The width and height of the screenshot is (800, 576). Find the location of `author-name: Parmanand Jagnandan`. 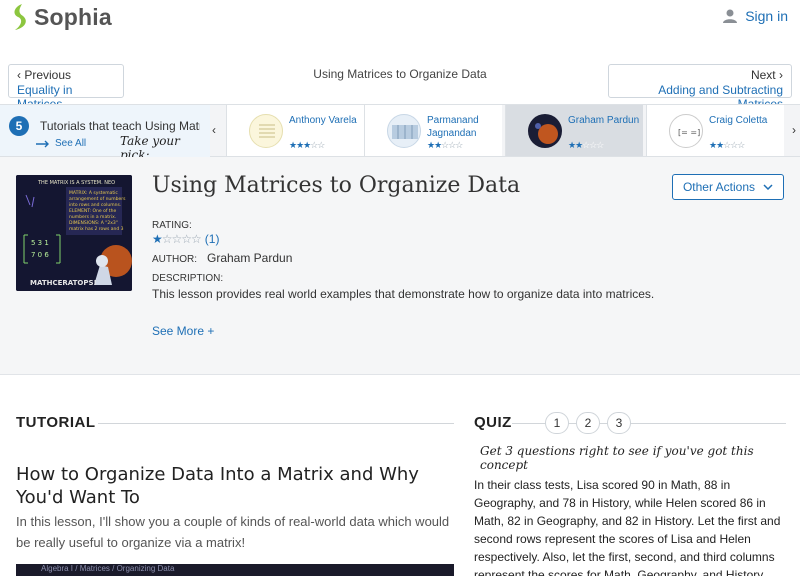

author-name: Parmanand Jagnandan is located at coordinates (453, 127).